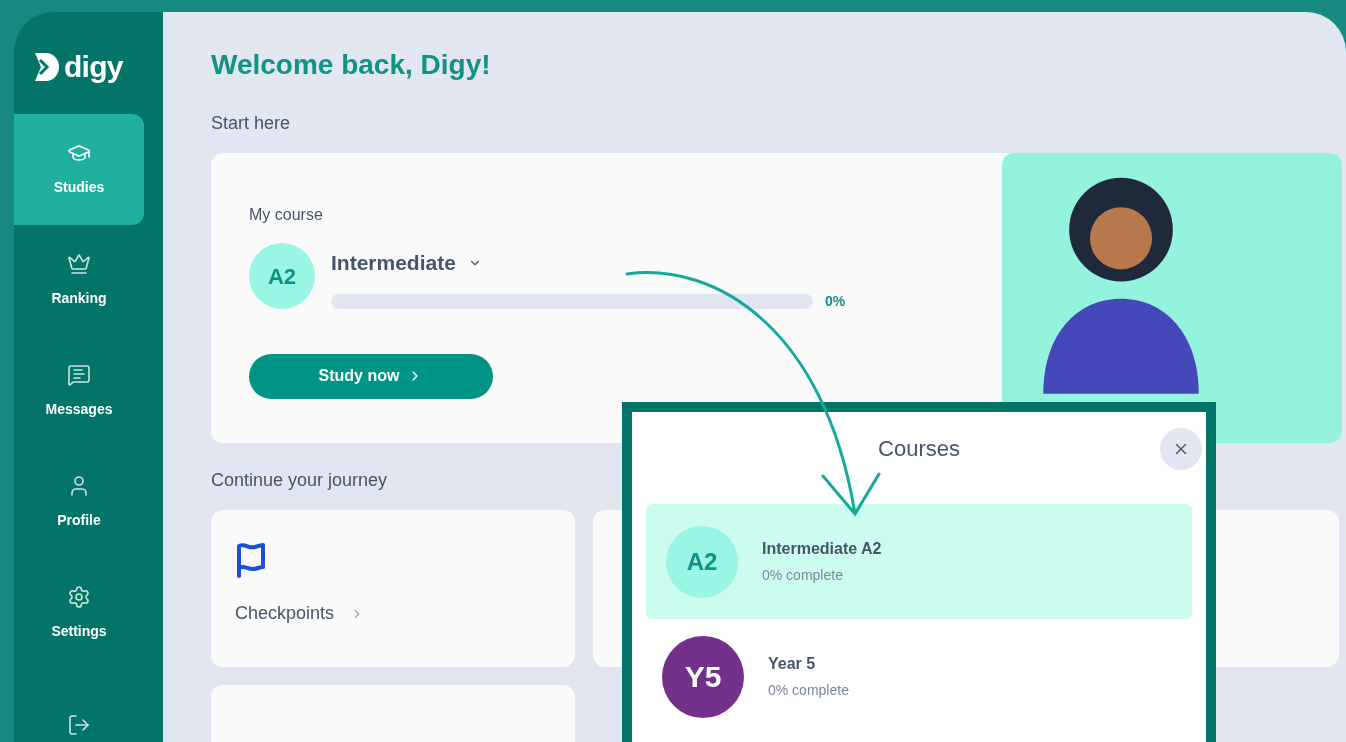  What do you see at coordinates (300, 480) in the screenshot?
I see `section-heading: Continue your journey` at bounding box center [300, 480].